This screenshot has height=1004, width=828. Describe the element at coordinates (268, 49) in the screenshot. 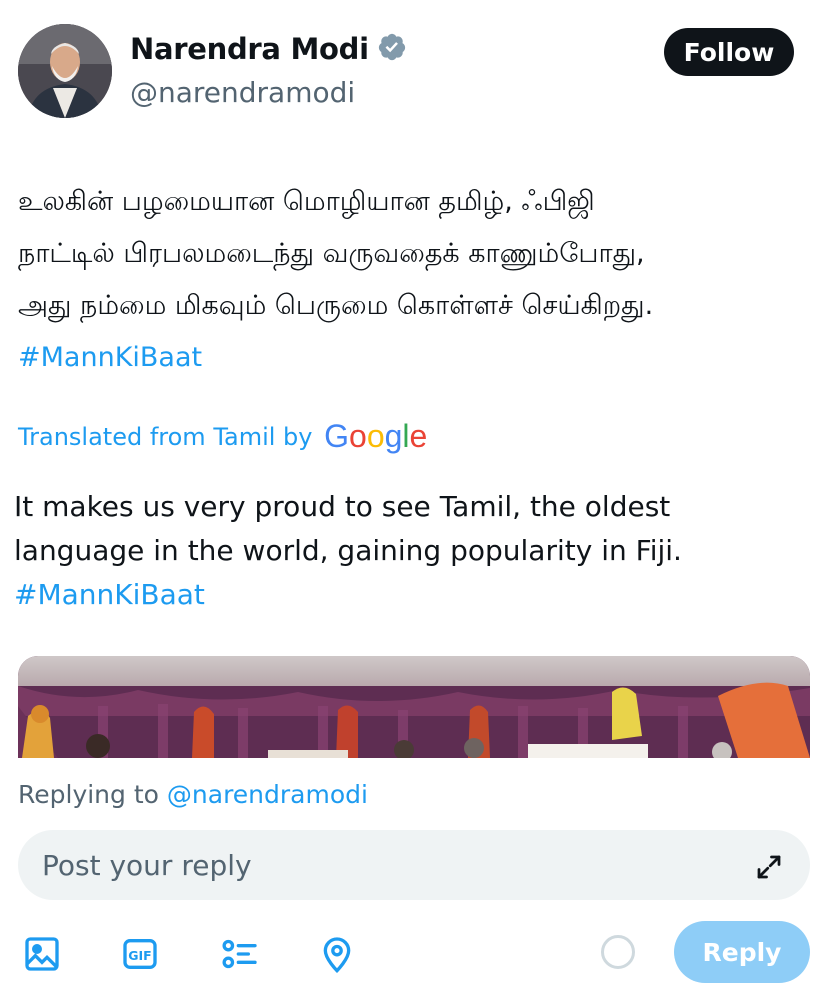

I see `author-name: Narendra Modi` at that location.